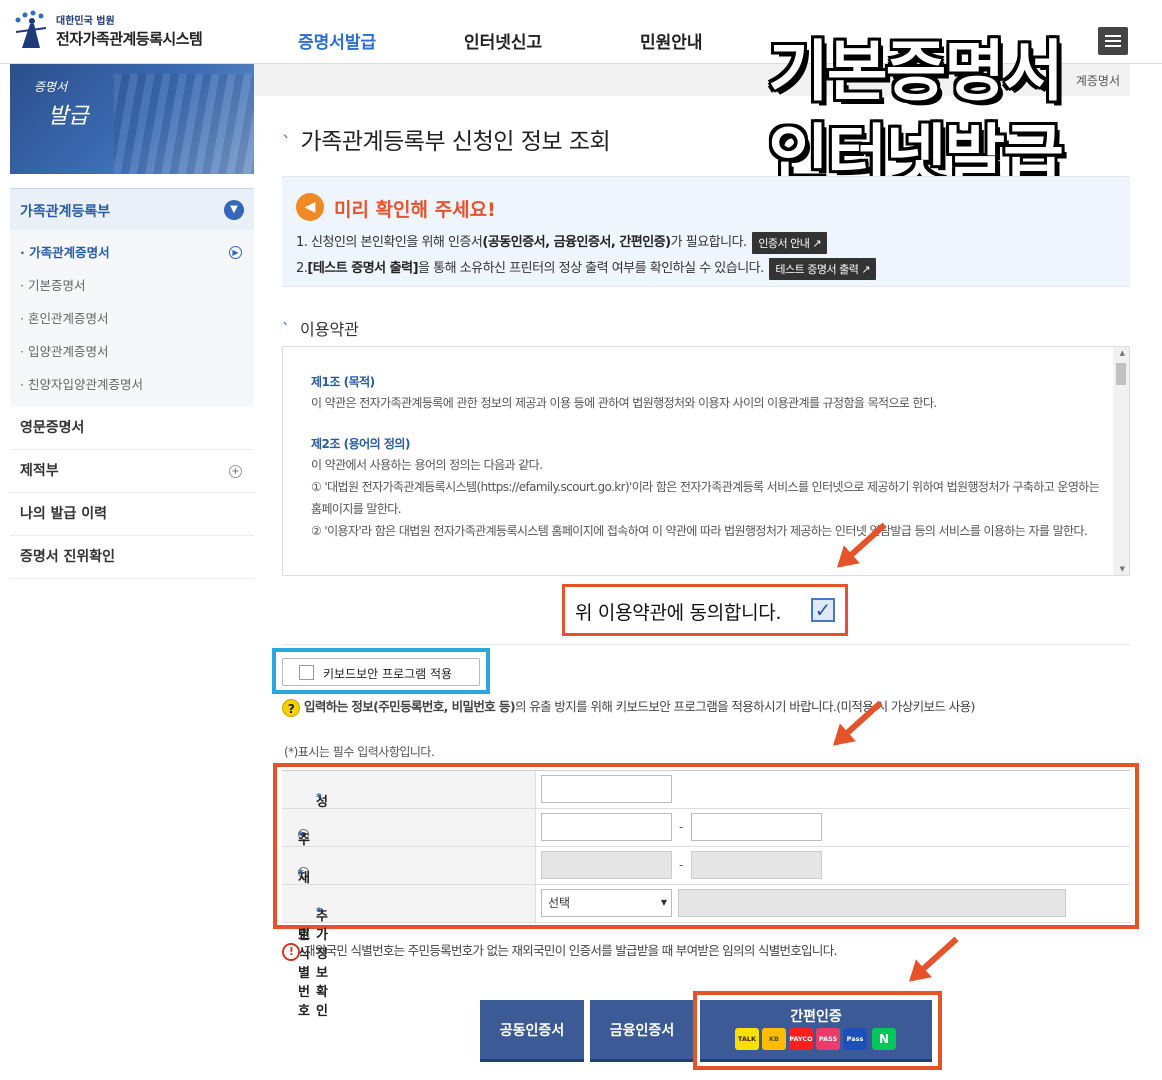 Image resolution: width=1162 pixels, height=1080 pixels. Describe the element at coordinates (606, 903) in the screenshot. I see `extra-info-select: 선택 ▼` at that location.